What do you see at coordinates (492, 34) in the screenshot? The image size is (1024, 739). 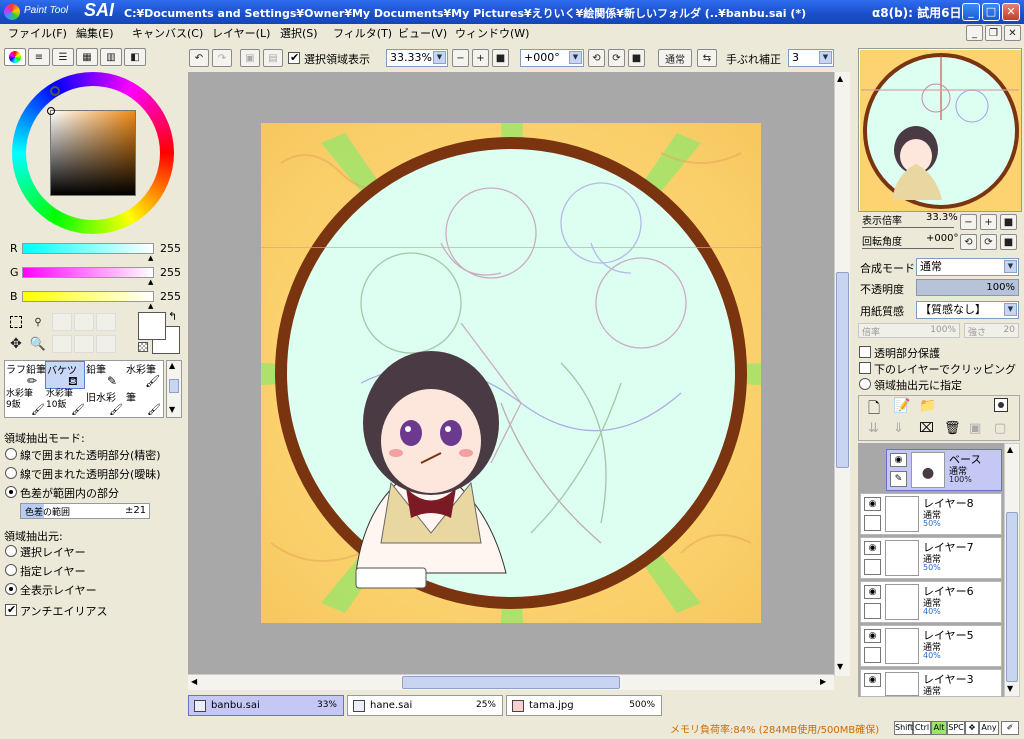 I see `menu-window: ウィンドウ(W)` at bounding box center [492, 34].